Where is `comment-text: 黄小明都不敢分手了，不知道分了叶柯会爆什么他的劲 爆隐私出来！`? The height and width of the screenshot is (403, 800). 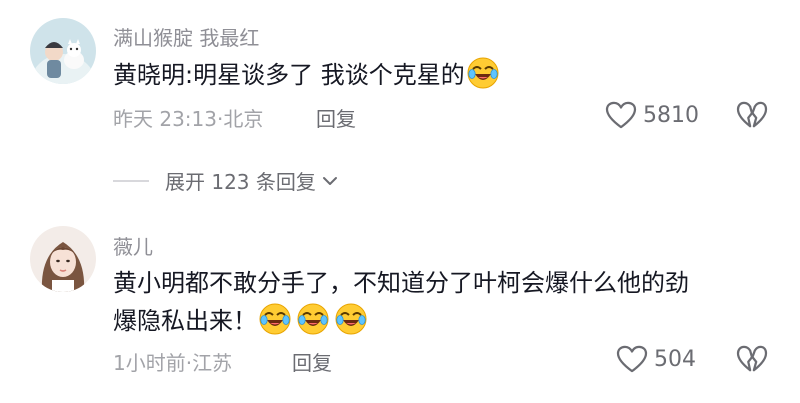 comment-text: 黄小明都不敢分手了，不知道分了叶柯会爆什么他的劲 爆隐私出来！ is located at coordinates (401, 302).